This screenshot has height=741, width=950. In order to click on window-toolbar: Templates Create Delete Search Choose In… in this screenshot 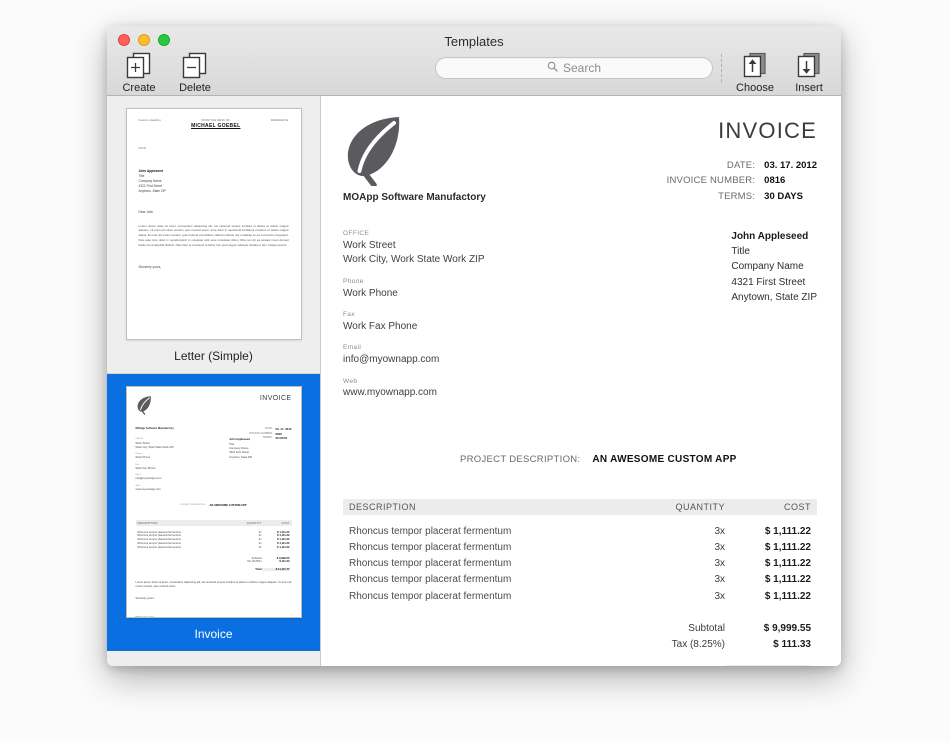, I will do `click(474, 61)`.